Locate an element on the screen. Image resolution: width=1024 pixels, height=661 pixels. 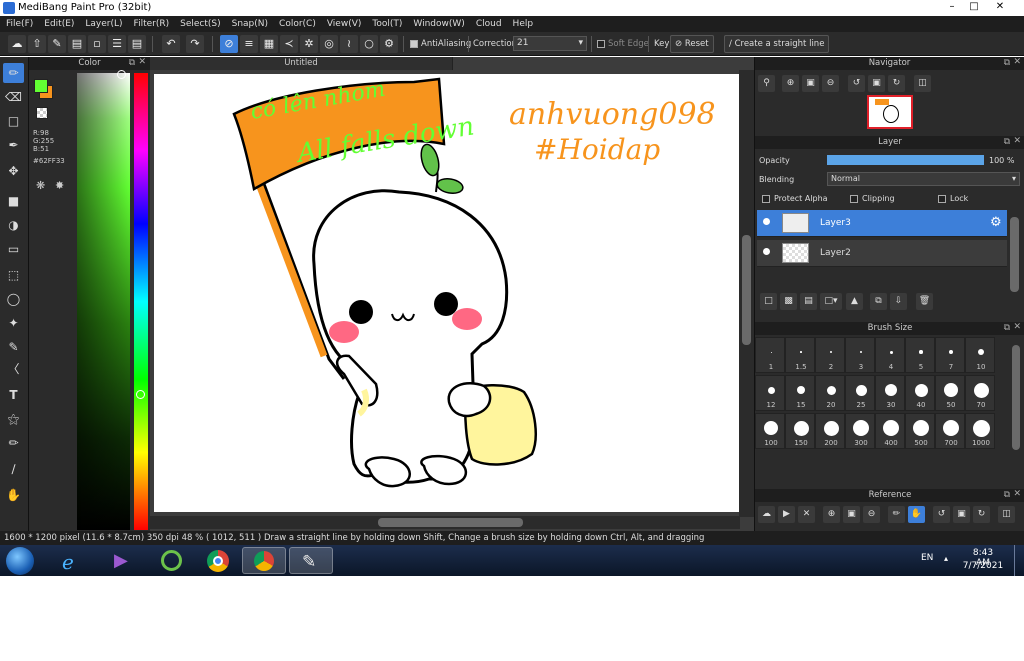
horizontal-scrollbar is located at coordinates (445, 522).